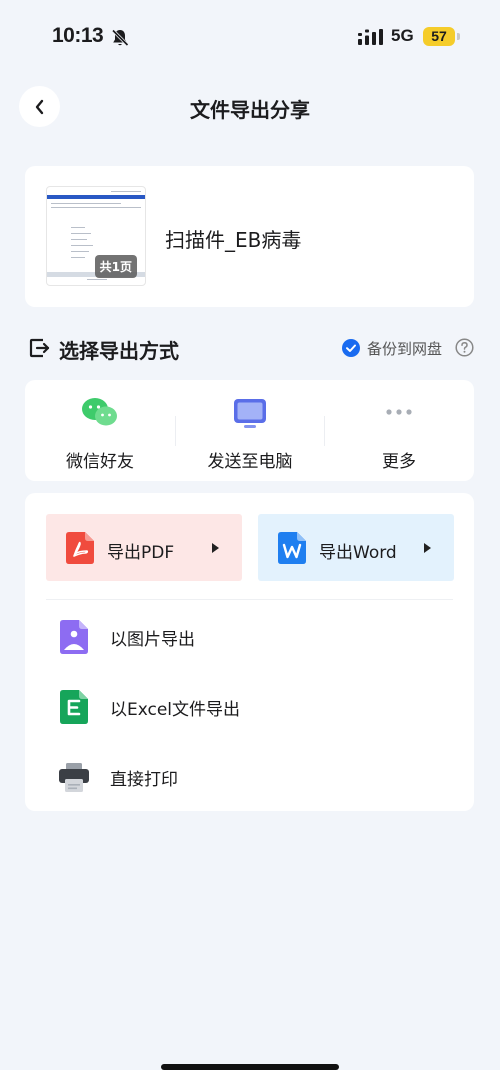  What do you see at coordinates (100, 430) in the screenshot?
I see `share-wechat: 微信好友` at bounding box center [100, 430].